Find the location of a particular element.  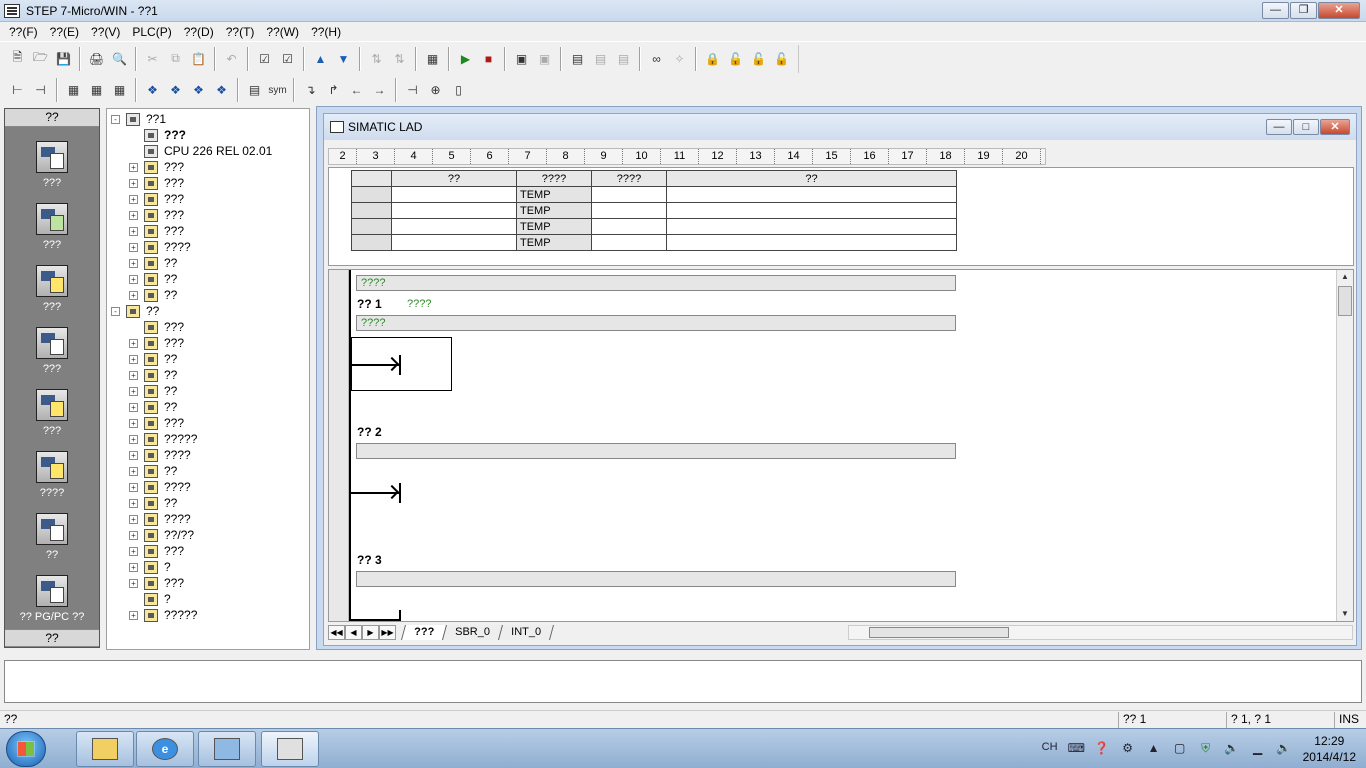

box-icon: ▯ is located at coordinates (459, 90).